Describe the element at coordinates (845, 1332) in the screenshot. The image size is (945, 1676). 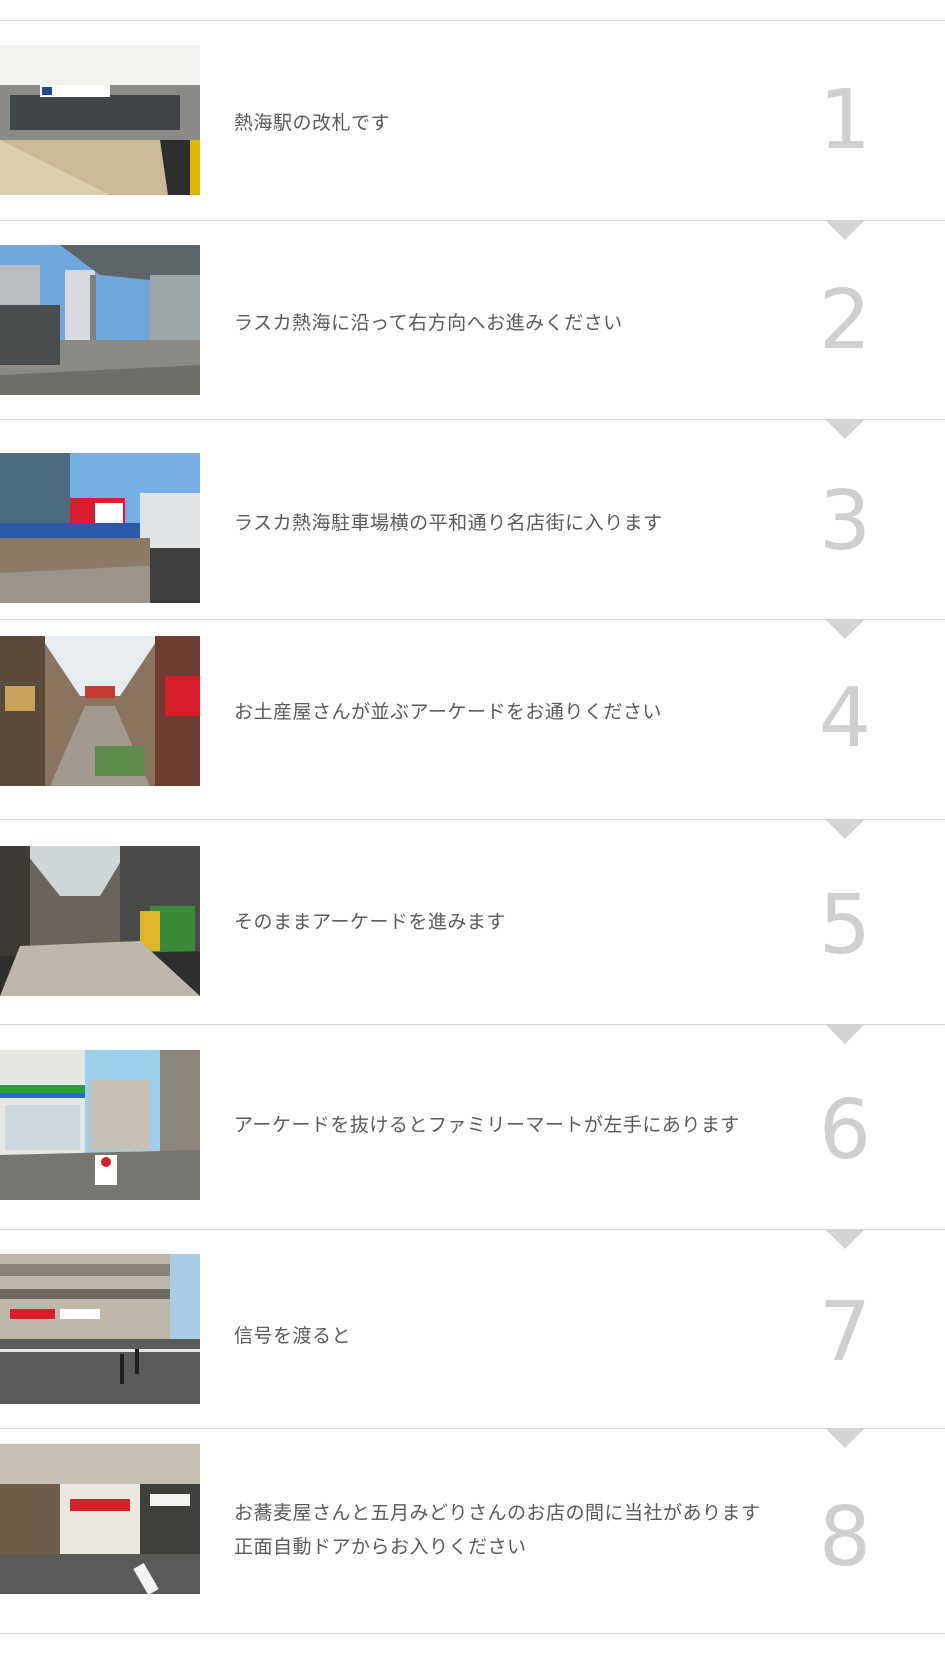
I see `step-7-number: 7` at that location.